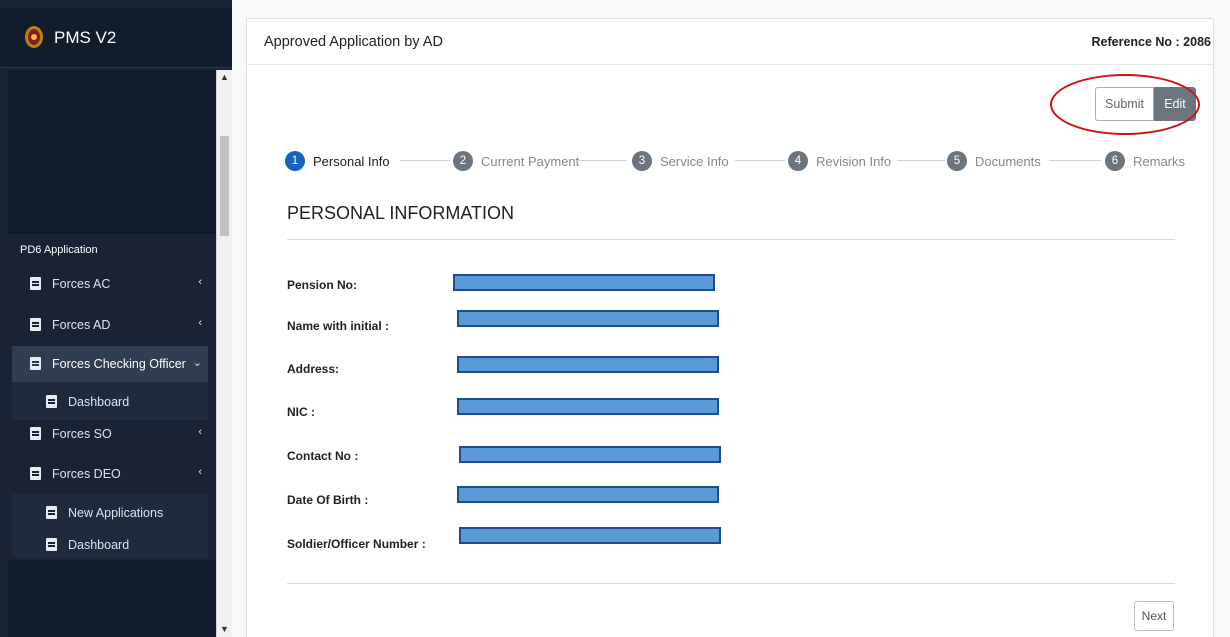 Image resolution: width=1230 pixels, height=637 pixels. I want to click on step-label: Service Info, so click(694, 161).